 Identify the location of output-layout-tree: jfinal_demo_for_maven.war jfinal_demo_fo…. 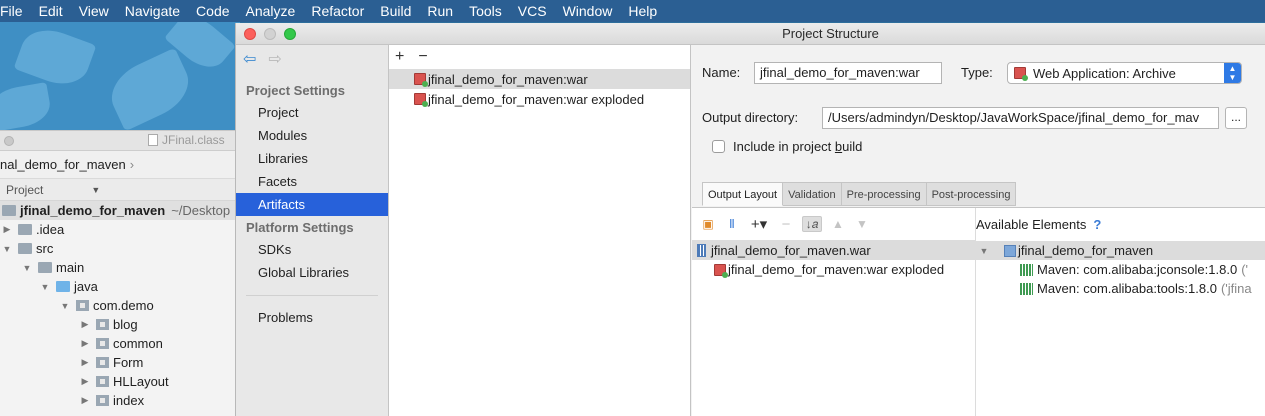
(833, 328).